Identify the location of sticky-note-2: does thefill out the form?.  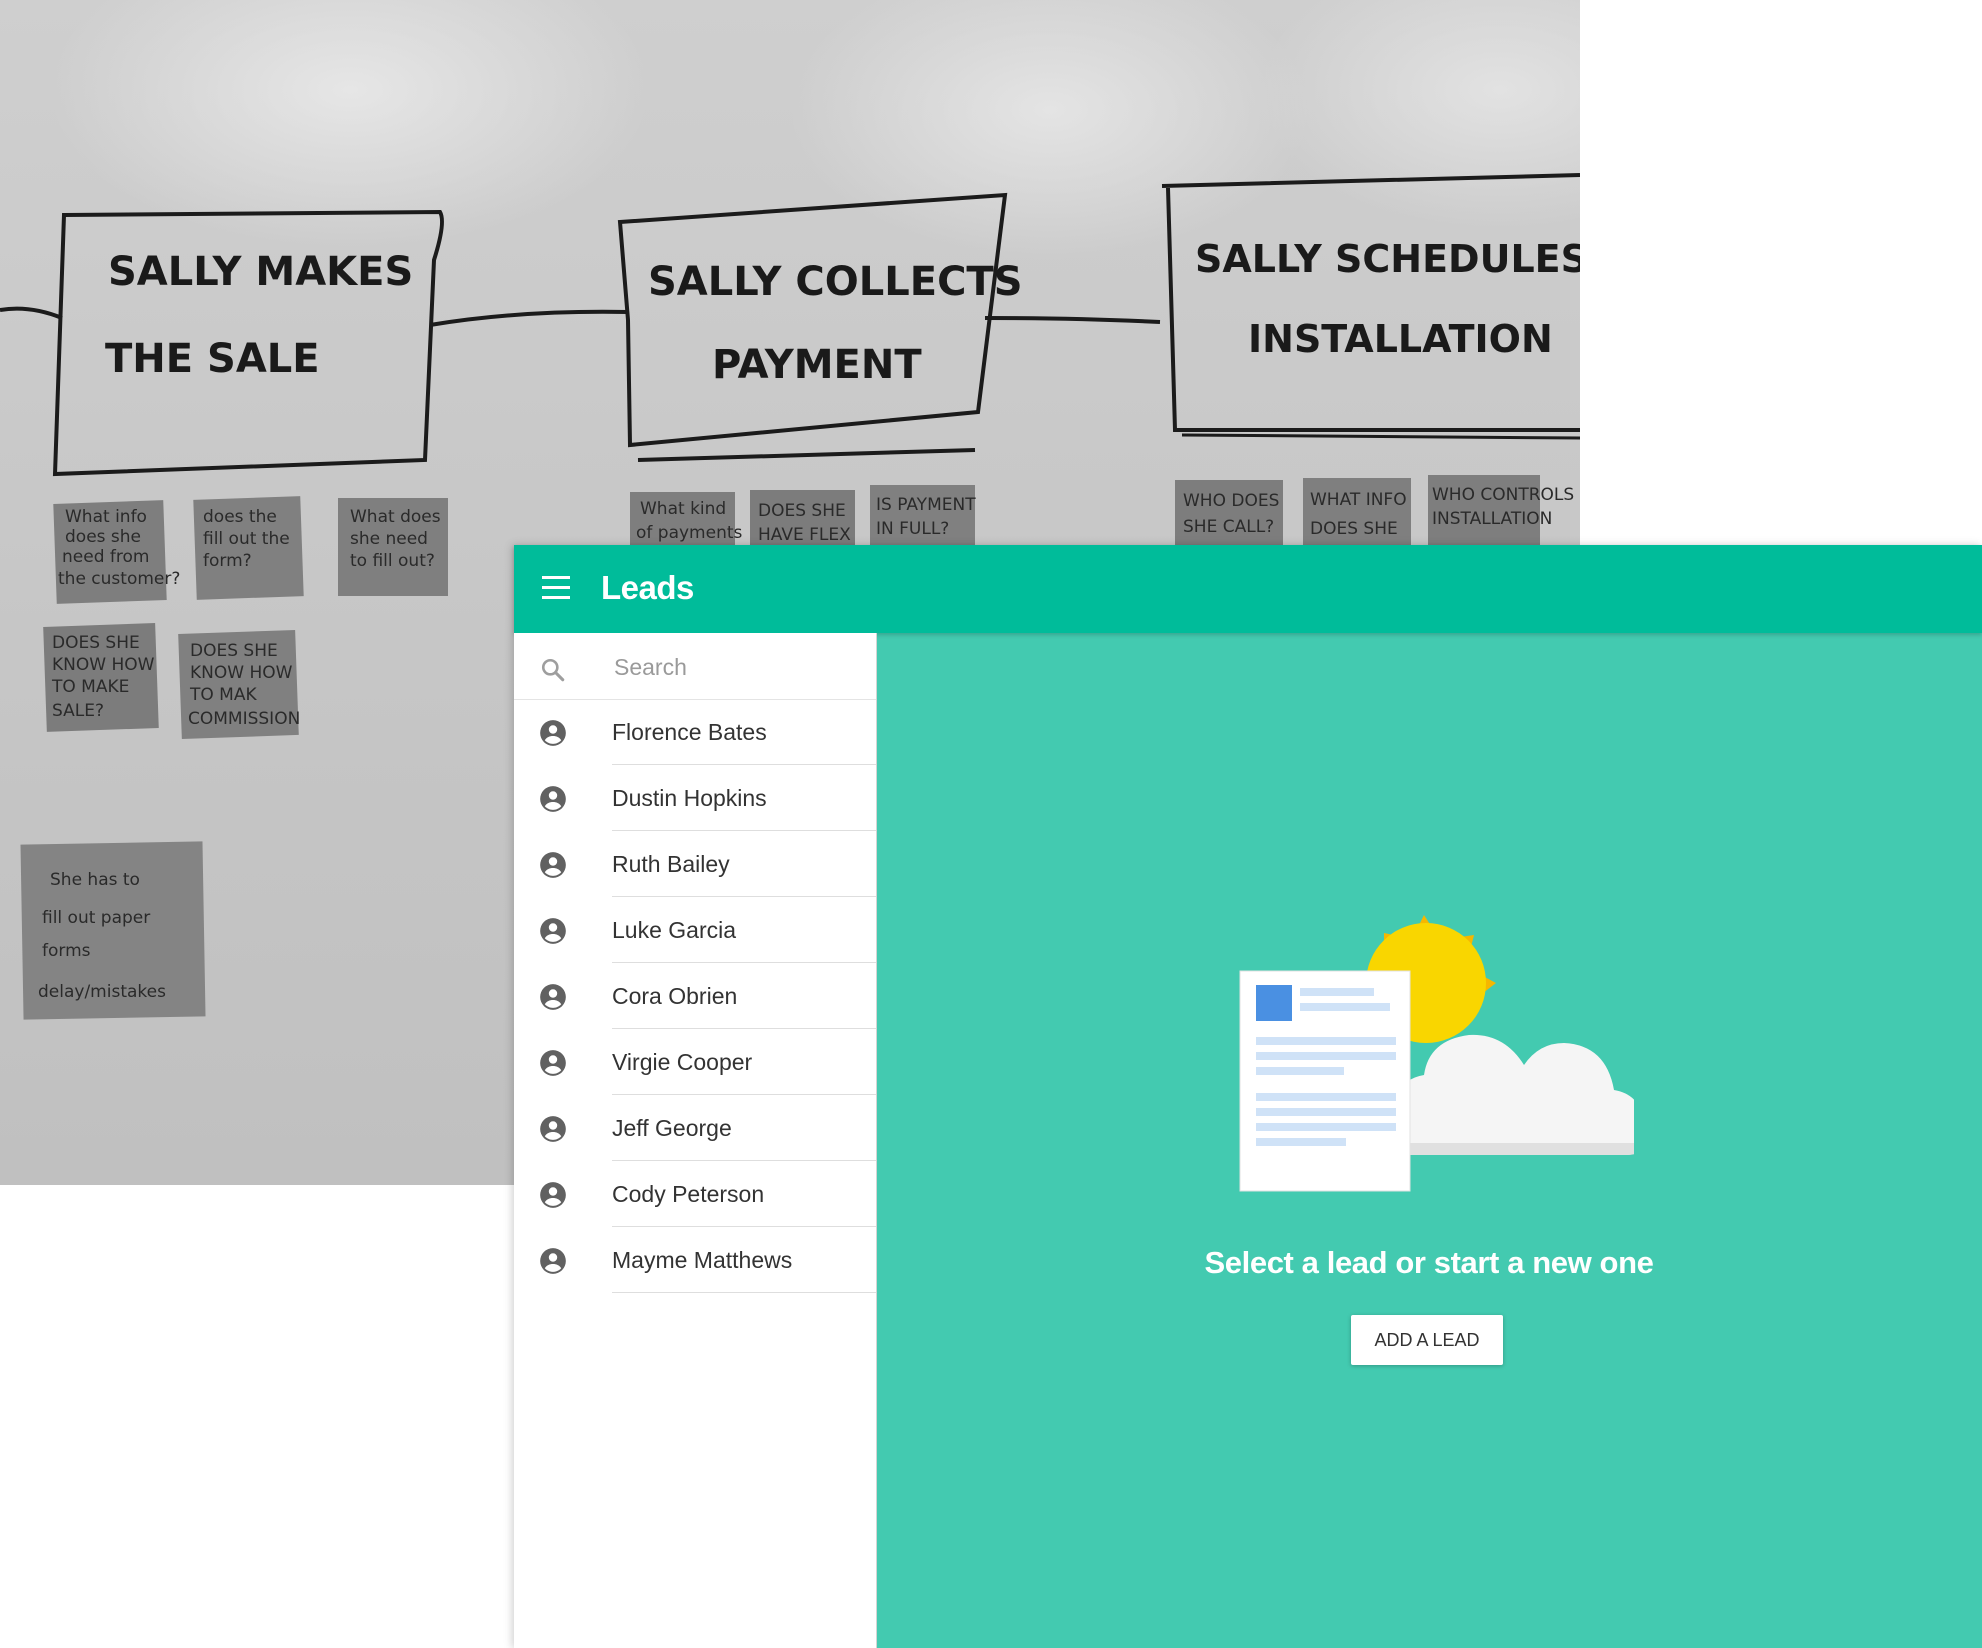
(248, 548).